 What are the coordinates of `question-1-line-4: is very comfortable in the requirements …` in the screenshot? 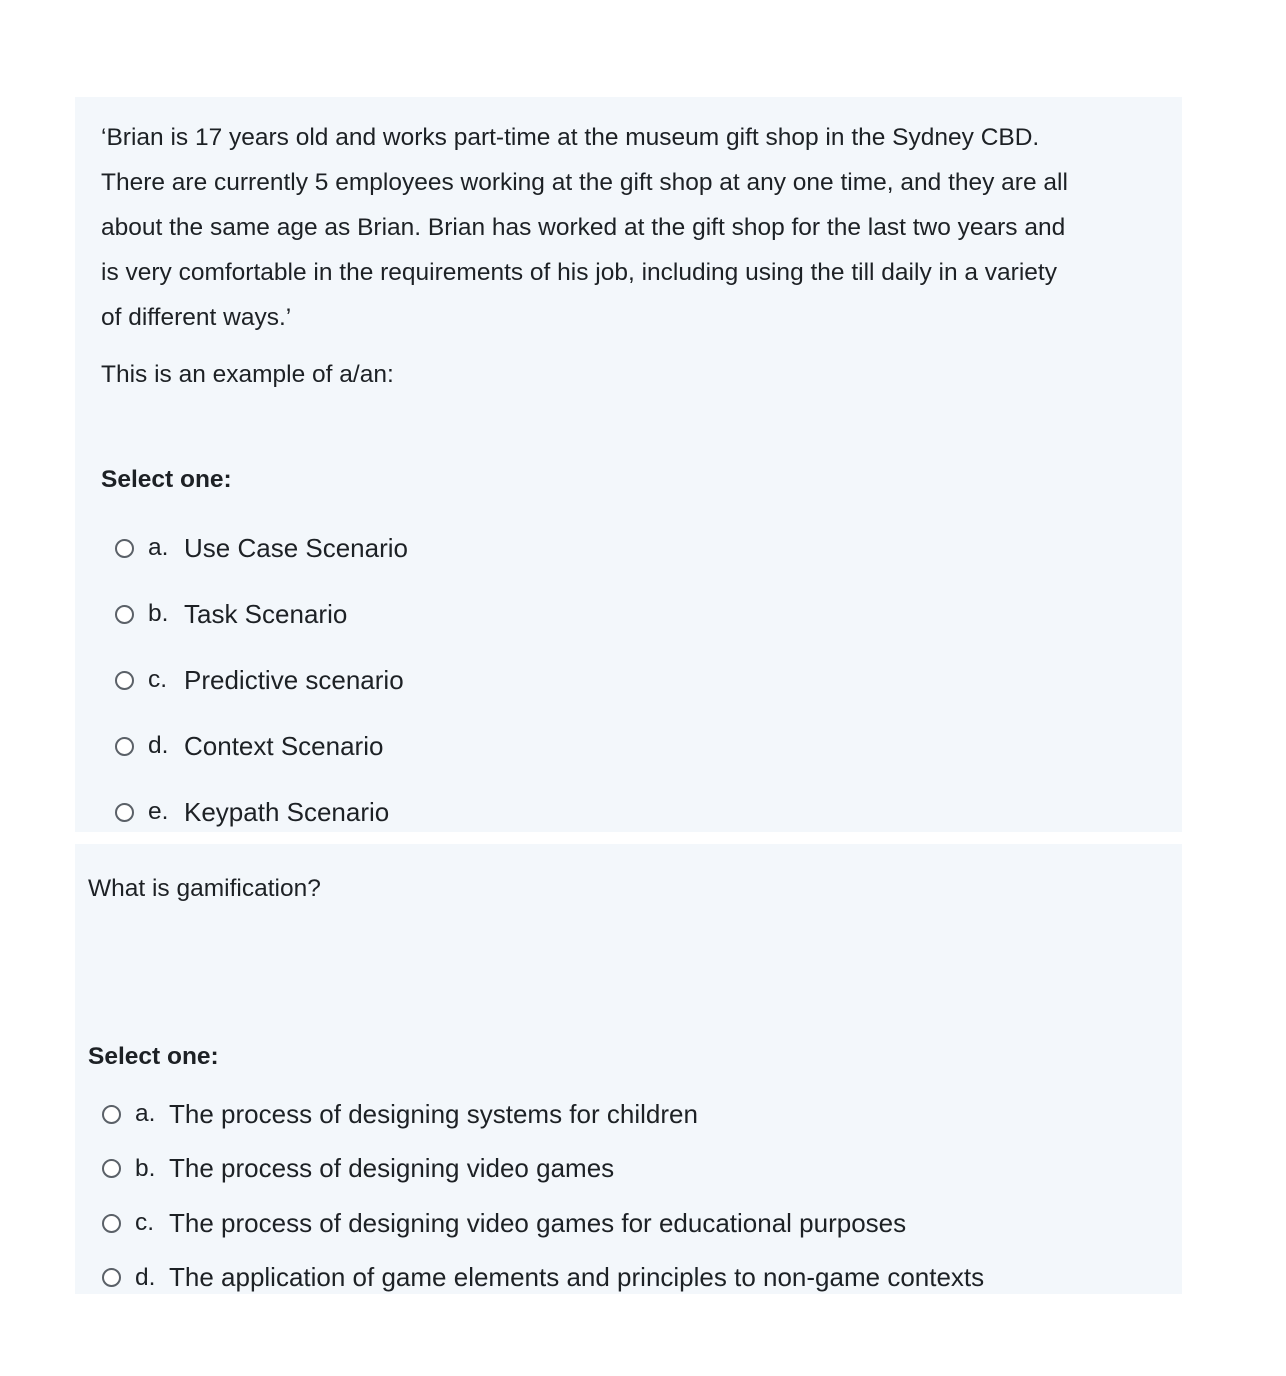 It's located at (579, 272).